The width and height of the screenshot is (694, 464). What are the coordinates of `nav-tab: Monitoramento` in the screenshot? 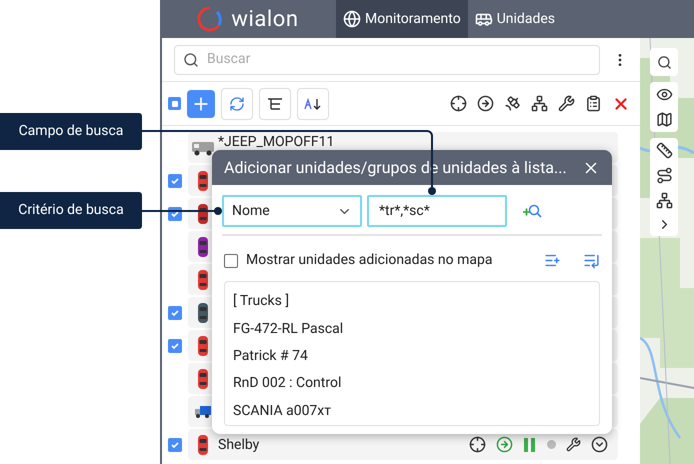 It's located at (402, 19).